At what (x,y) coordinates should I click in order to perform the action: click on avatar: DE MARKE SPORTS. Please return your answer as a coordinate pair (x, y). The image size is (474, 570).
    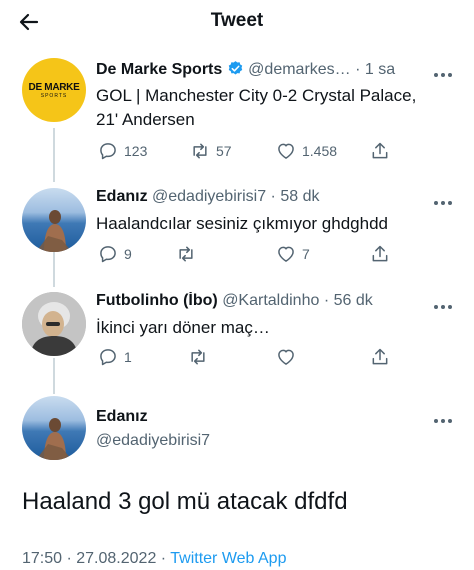
    Looking at the image, I should click on (54, 90).